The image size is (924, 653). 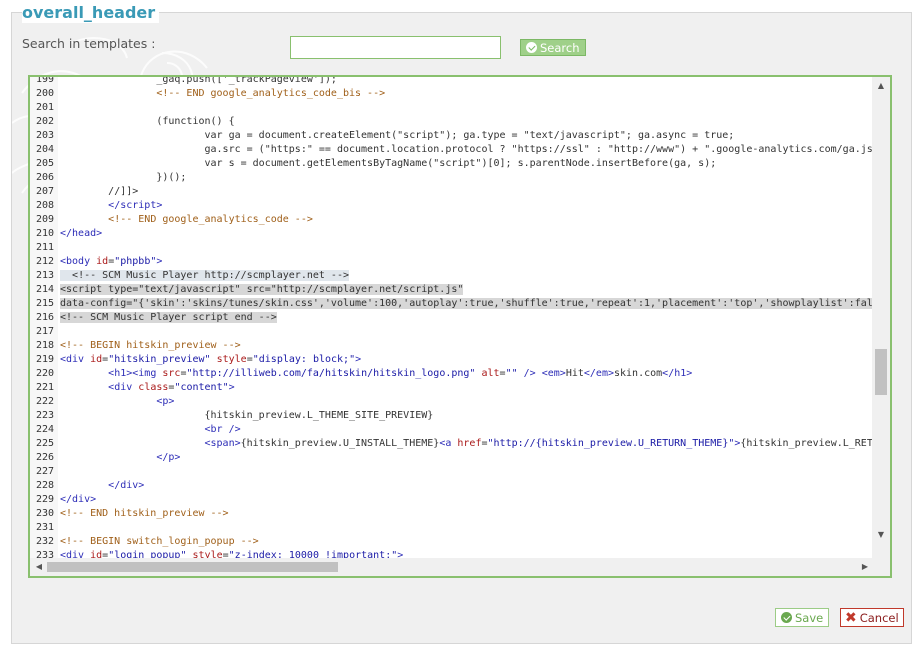 What do you see at coordinates (879, 617) in the screenshot?
I see `cancel-button-label: Cancel` at bounding box center [879, 617].